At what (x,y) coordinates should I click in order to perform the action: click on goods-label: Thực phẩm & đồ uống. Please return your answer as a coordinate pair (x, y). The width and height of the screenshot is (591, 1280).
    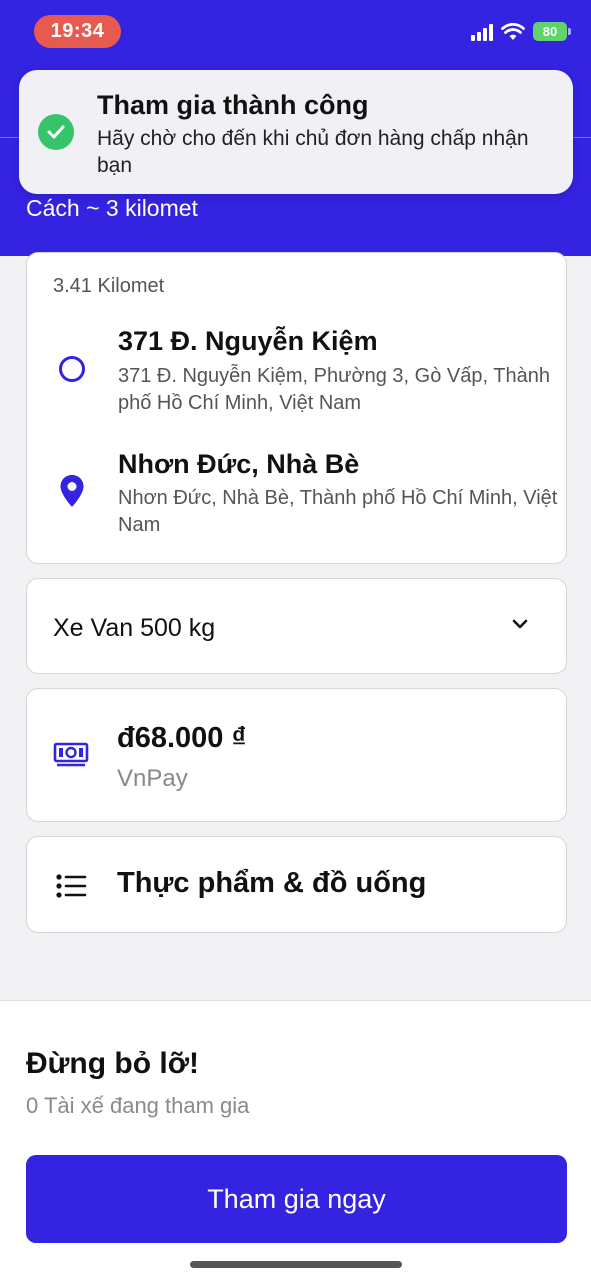
    Looking at the image, I should click on (272, 883).